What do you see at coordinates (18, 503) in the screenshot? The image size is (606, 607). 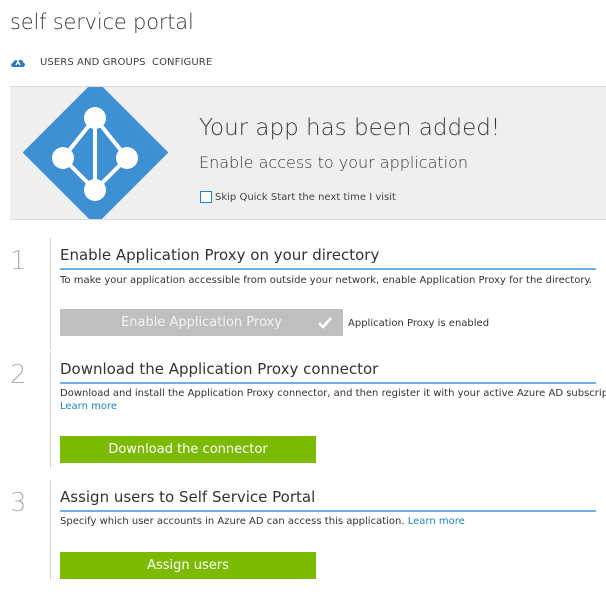 I see `step-number: 3` at bounding box center [18, 503].